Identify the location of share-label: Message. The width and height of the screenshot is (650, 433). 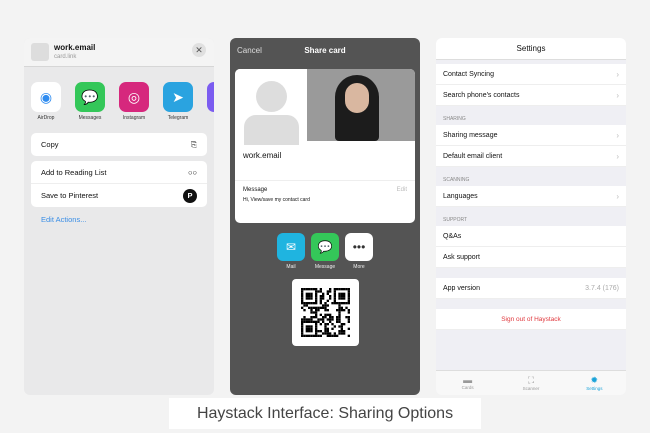
(325, 267).